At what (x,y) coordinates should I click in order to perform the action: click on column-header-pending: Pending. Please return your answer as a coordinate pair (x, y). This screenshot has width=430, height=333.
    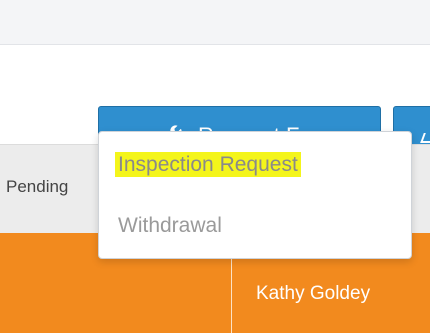
    Looking at the image, I should click on (51, 187).